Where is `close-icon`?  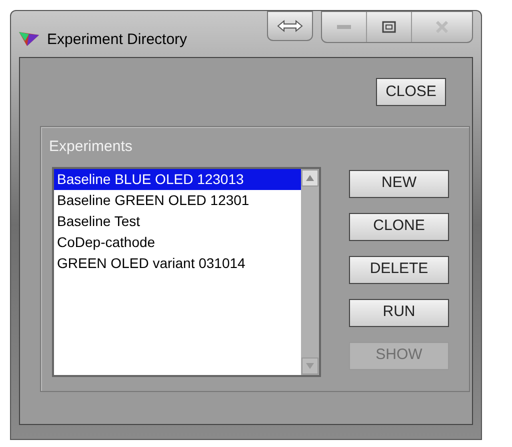
close-icon is located at coordinates (442, 27).